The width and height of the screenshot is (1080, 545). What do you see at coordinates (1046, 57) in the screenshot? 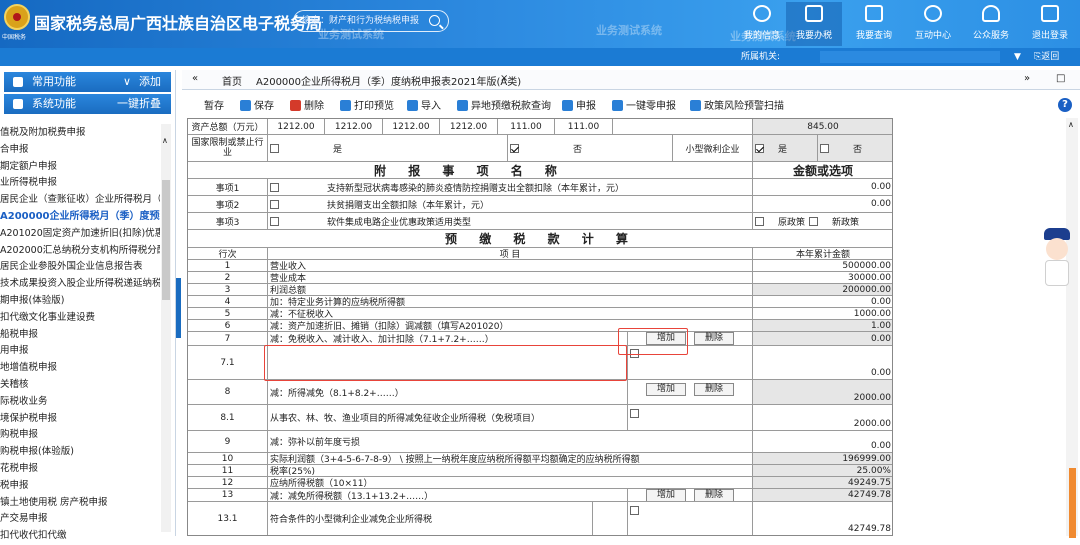
I see `back-link: ⎘返回` at bounding box center [1046, 57].